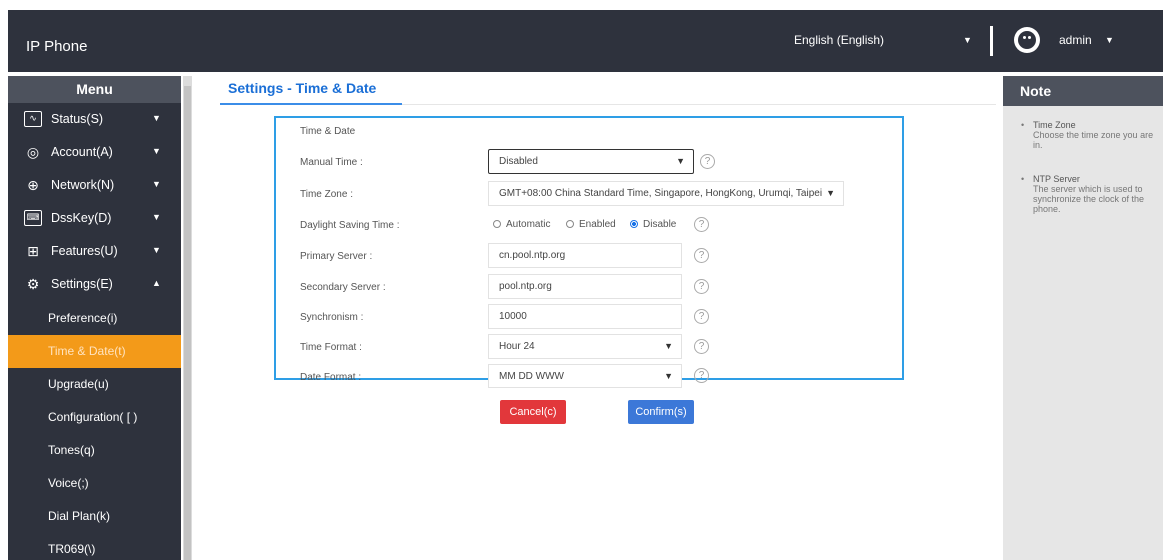  Describe the element at coordinates (331, 162) in the screenshot. I see `manual-time-label: Manual Time :` at that location.